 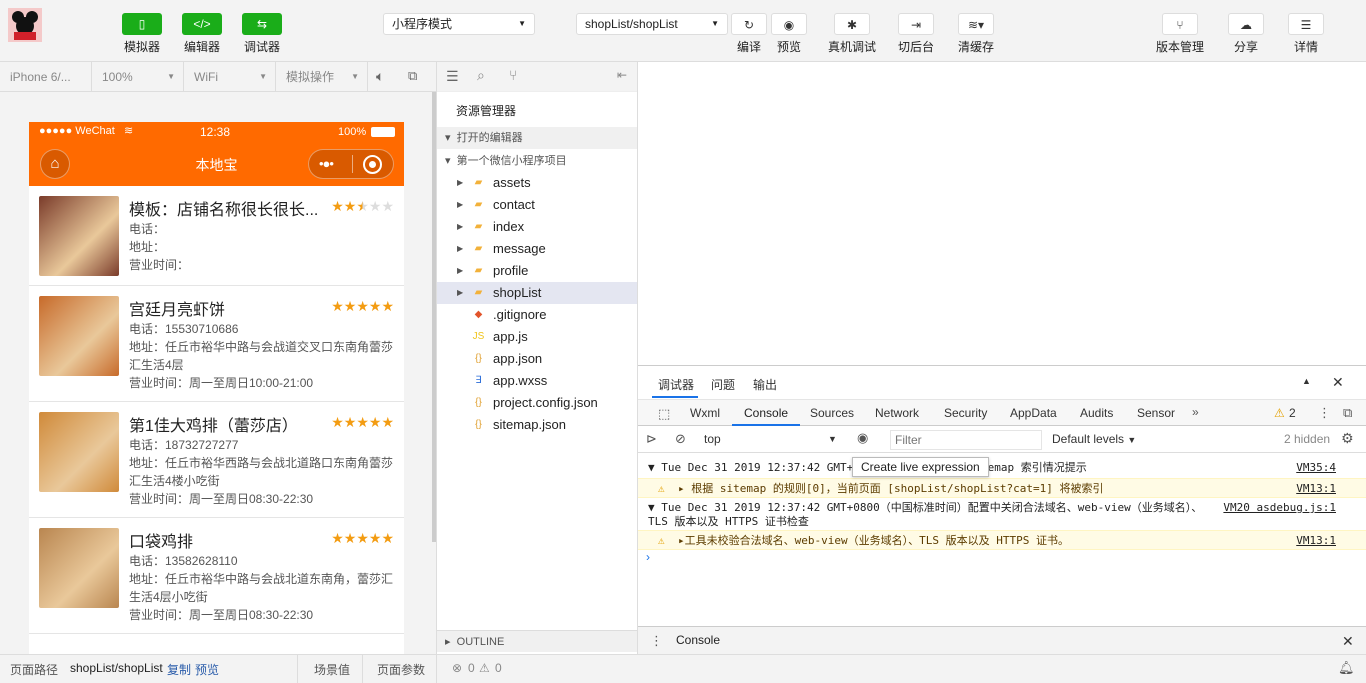 I want to click on tree-item-message: ▶ ▰ message, so click(x=537, y=249).